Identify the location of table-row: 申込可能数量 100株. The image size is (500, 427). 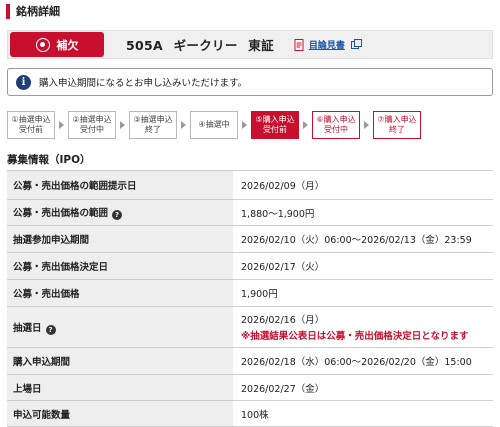
(250, 413).